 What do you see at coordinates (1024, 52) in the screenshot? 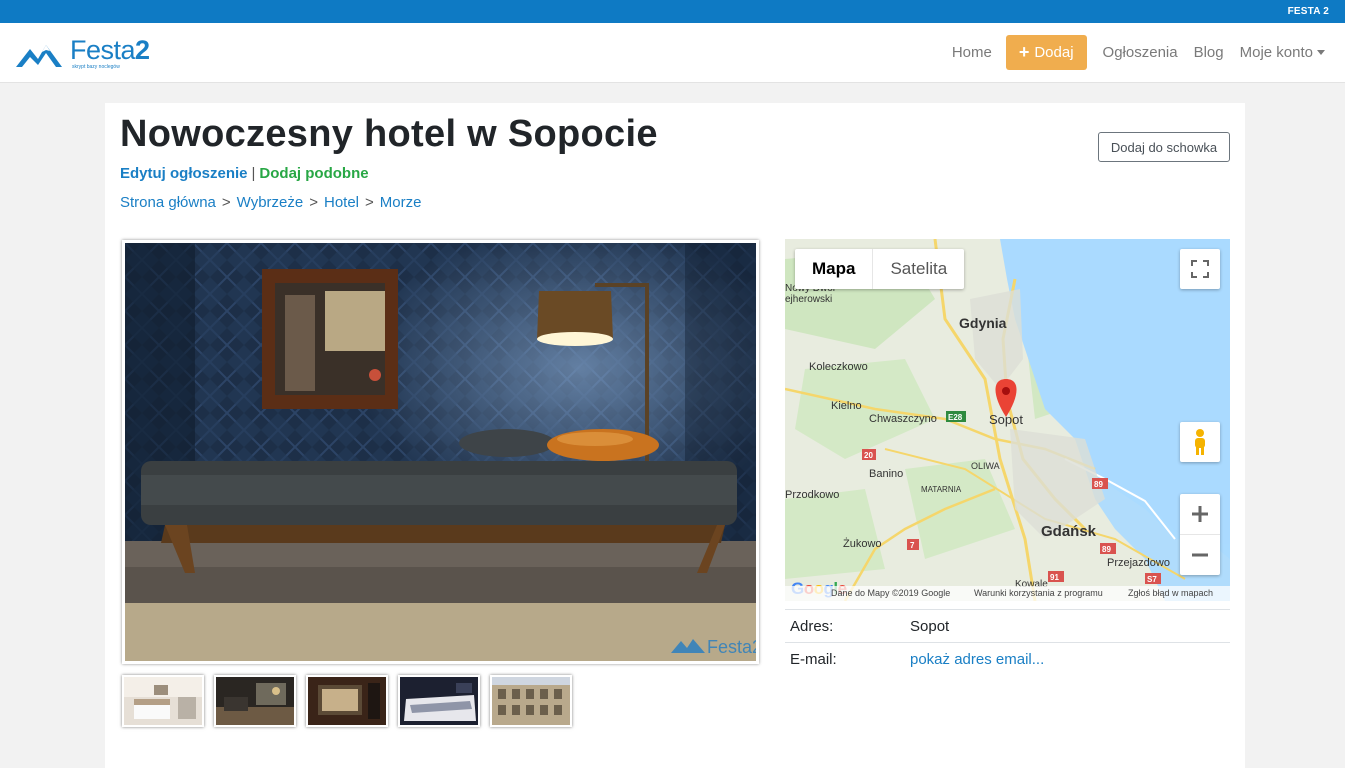
I see `plus-icon: +` at bounding box center [1024, 52].